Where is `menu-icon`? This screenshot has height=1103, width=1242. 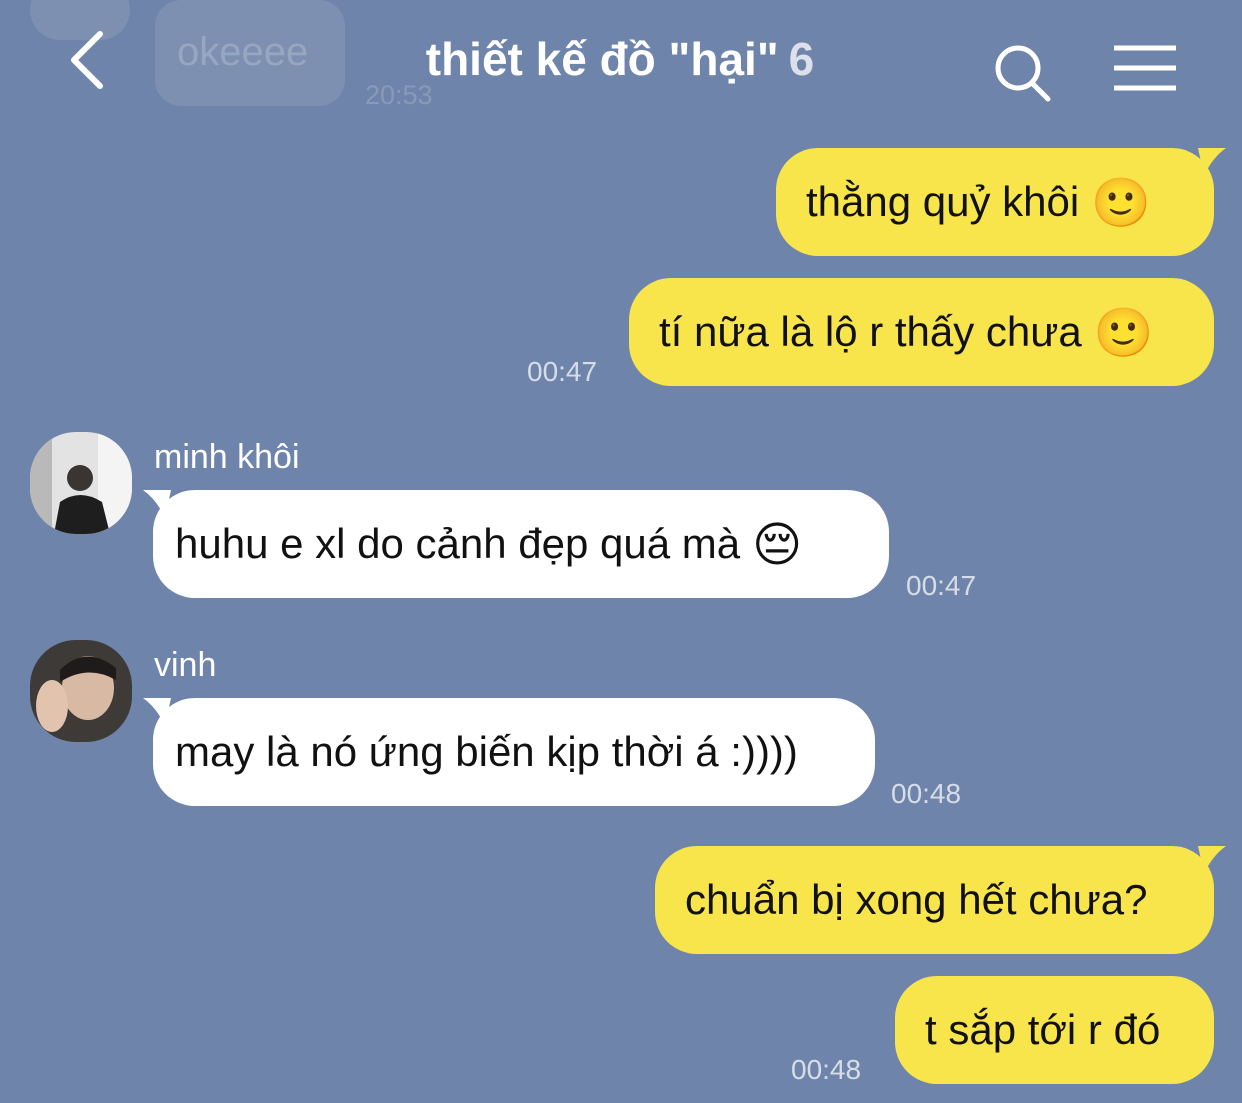 menu-icon is located at coordinates (1145, 68).